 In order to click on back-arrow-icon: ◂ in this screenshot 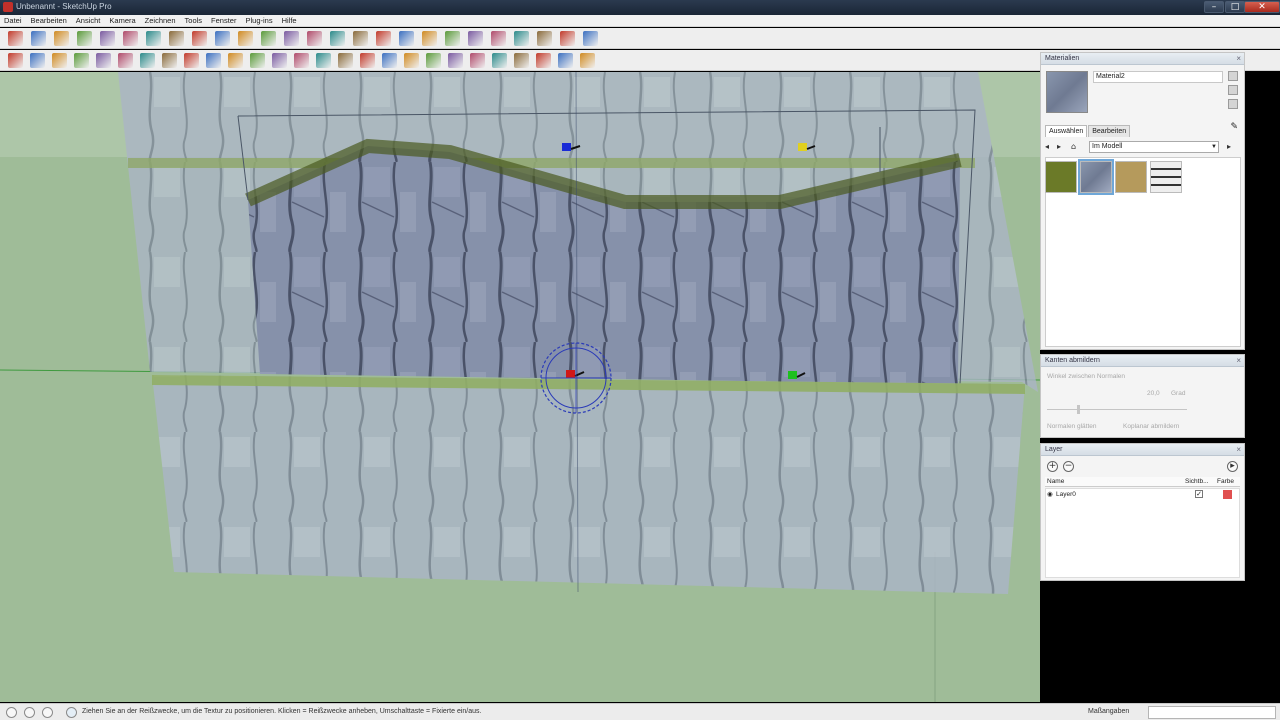, I will do `click(1050, 147)`.